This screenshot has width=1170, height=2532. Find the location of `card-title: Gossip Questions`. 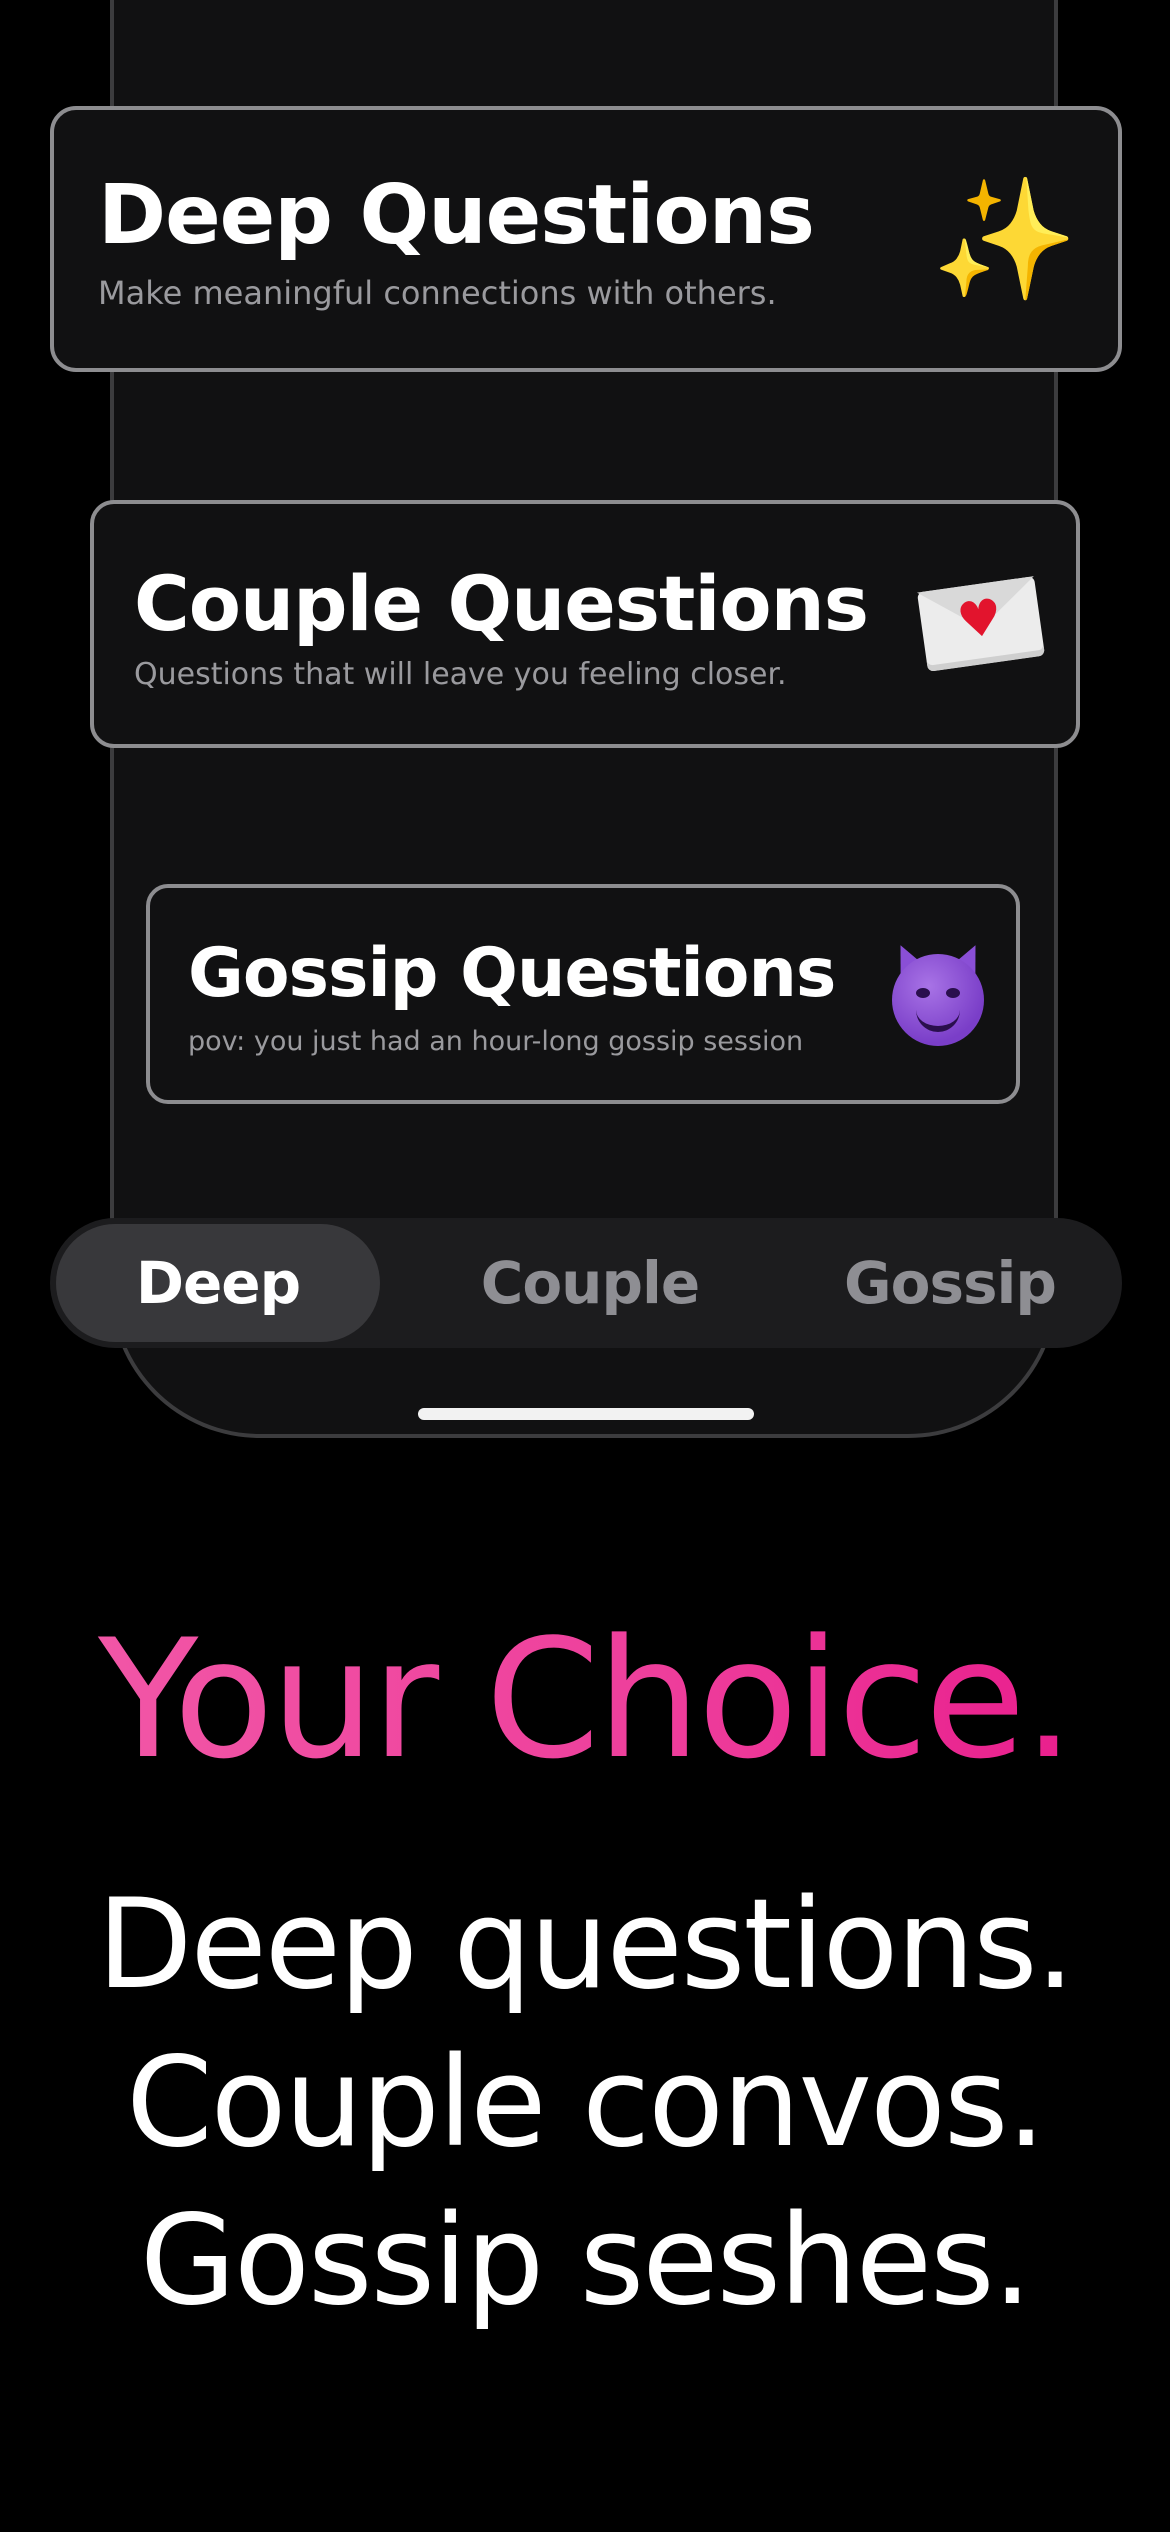

card-title: Gossip Questions is located at coordinates (512, 973).